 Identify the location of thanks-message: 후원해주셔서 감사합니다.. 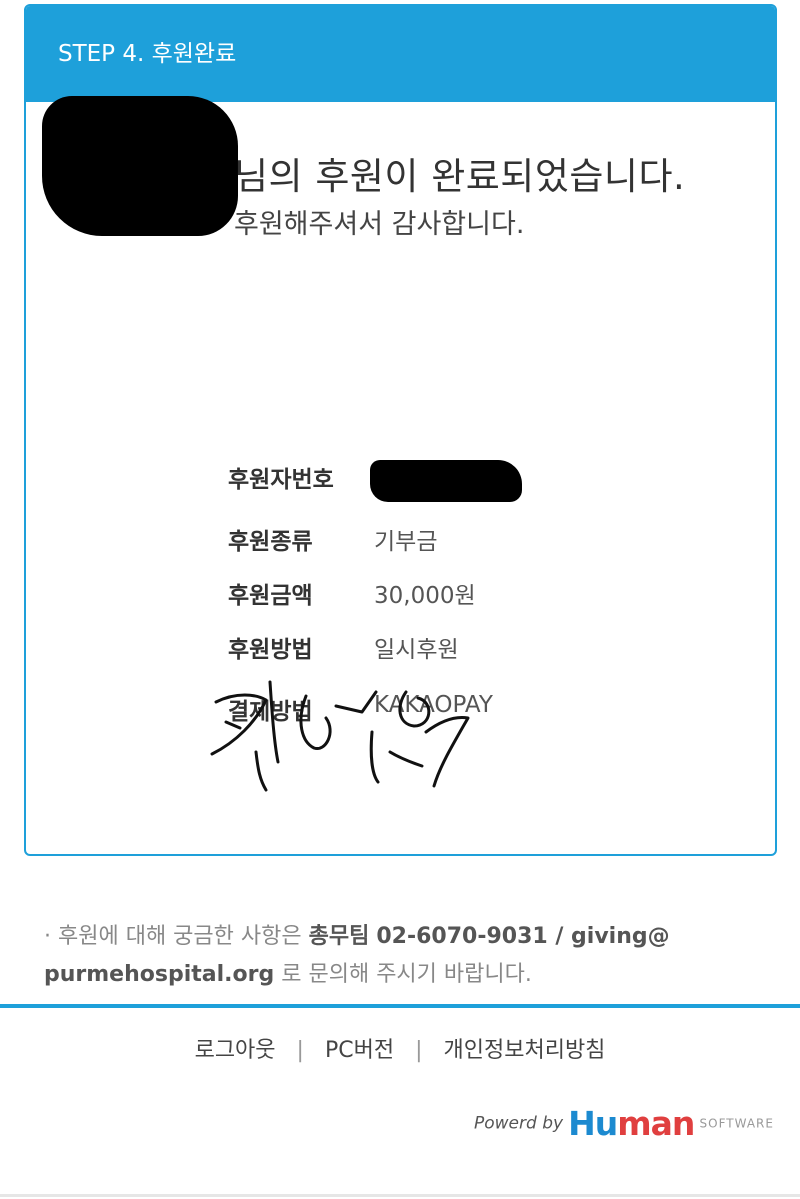
(379, 224).